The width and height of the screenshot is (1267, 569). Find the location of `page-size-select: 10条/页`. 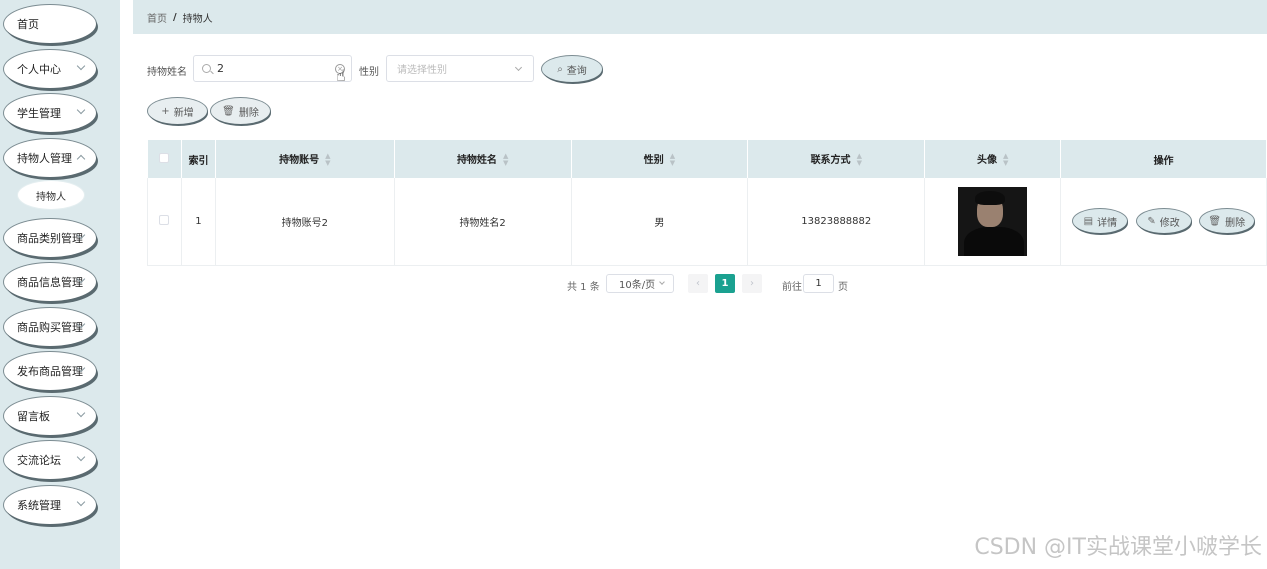

page-size-select: 10条/页 is located at coordinates (640, 283).